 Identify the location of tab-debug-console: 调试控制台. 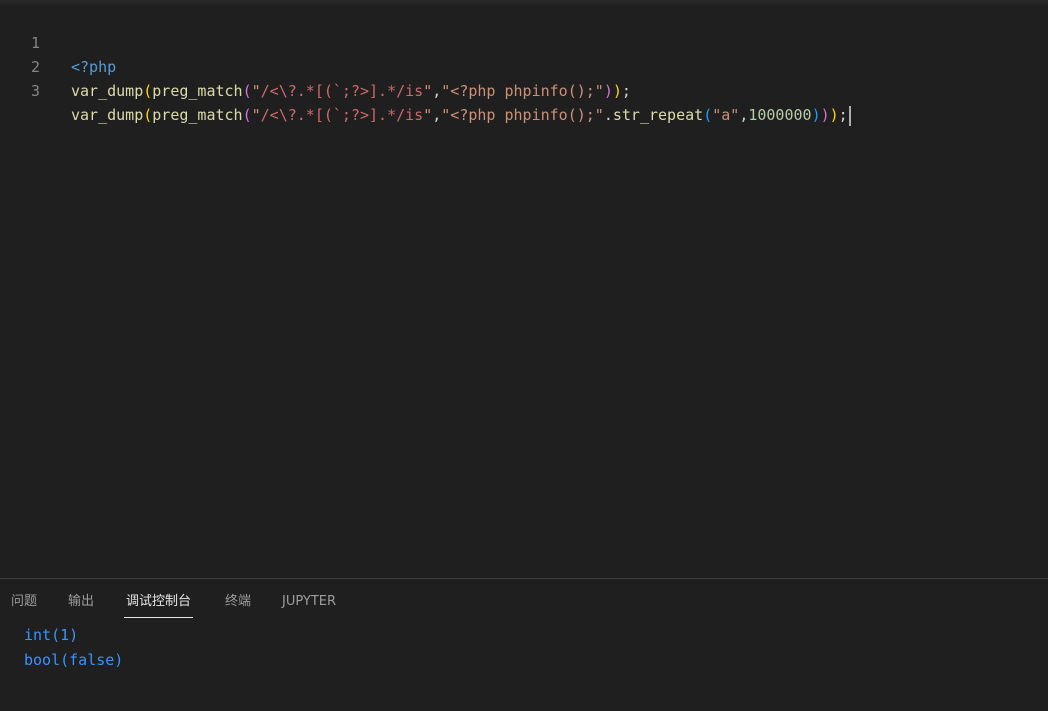
(158, 605).